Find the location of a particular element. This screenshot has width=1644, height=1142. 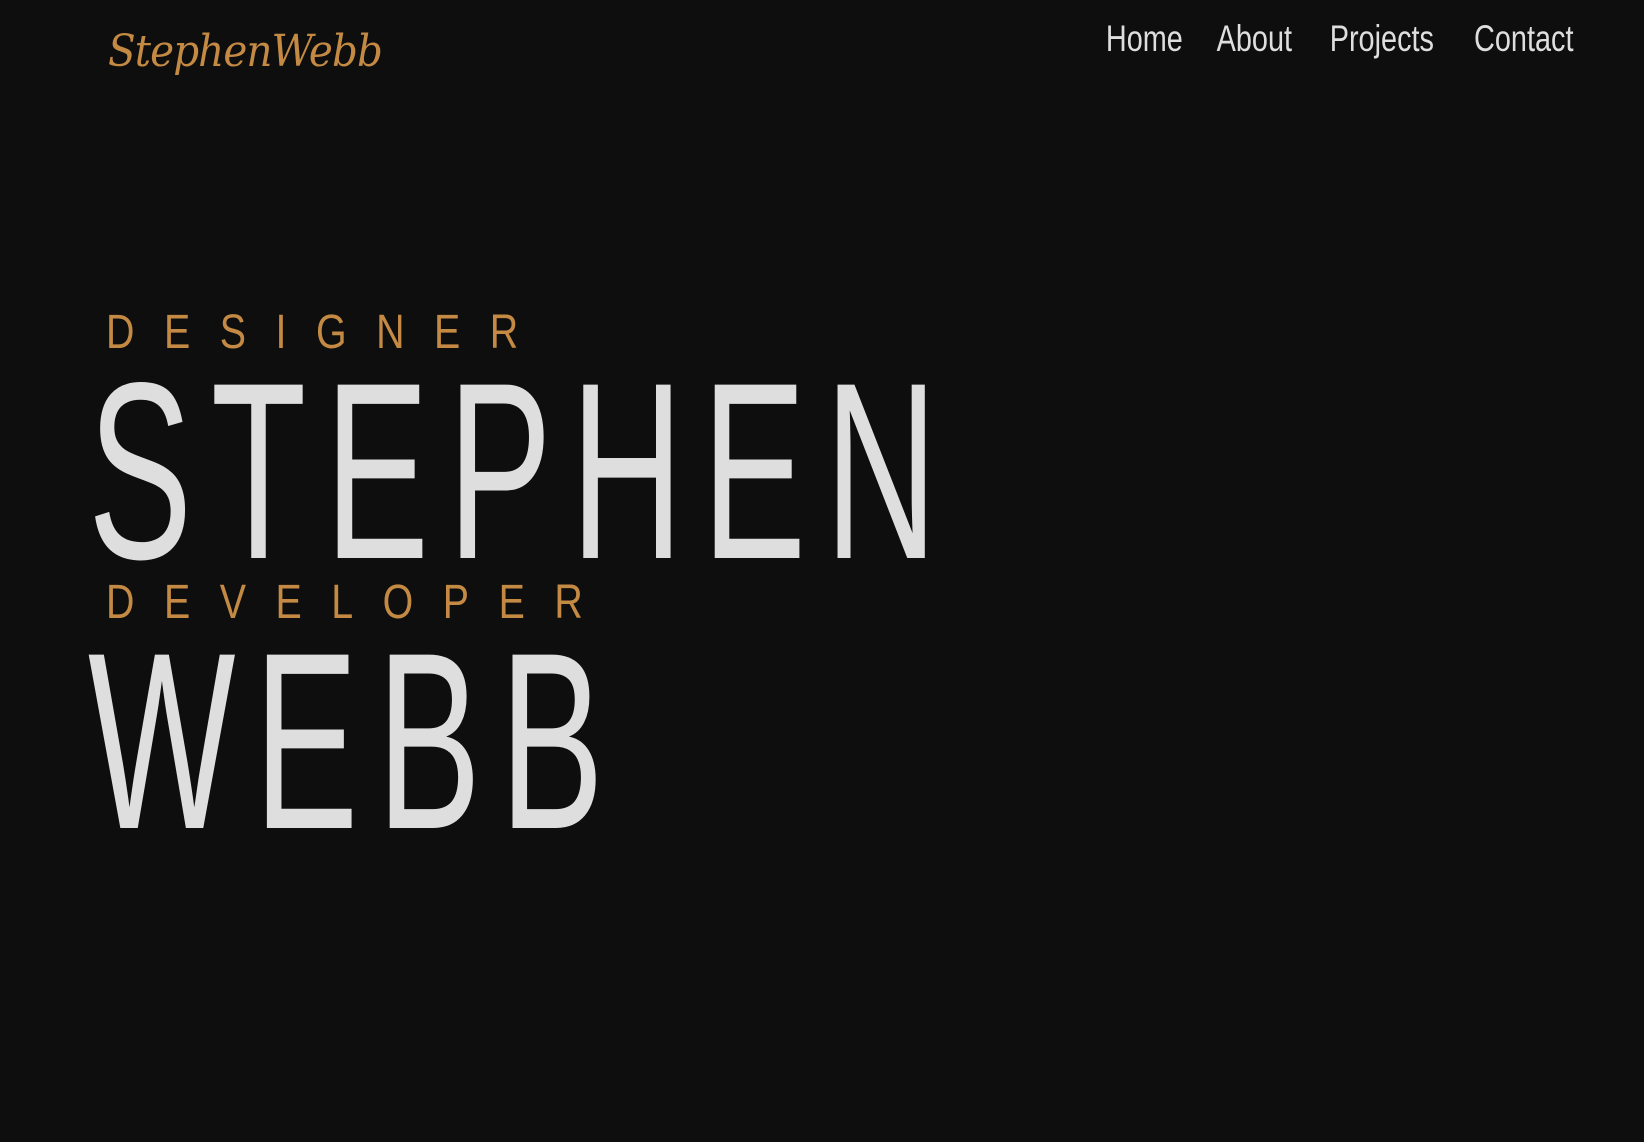

hero-last-name: WEBB is located at coordinates (355, 741).